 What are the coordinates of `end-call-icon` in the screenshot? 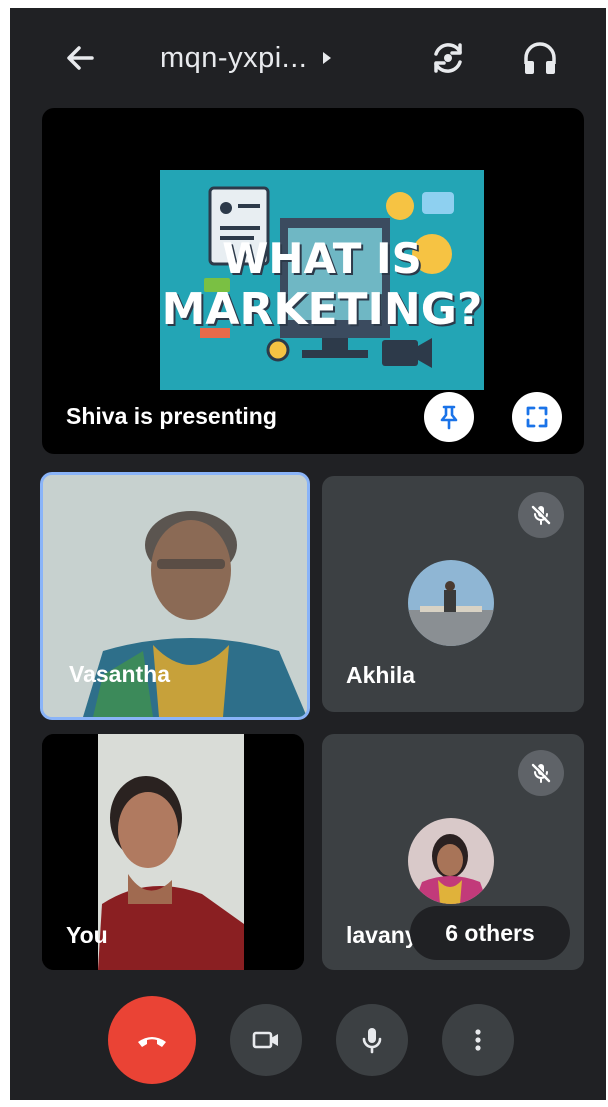 It's located at (152, 1042).